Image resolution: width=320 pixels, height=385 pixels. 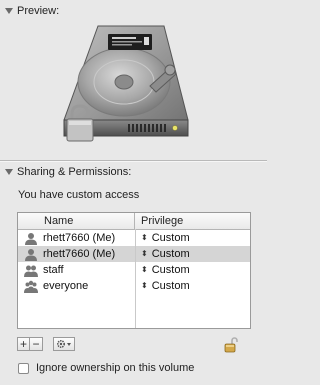 I want to click on group-name: staff, so click(x=53, y=270).